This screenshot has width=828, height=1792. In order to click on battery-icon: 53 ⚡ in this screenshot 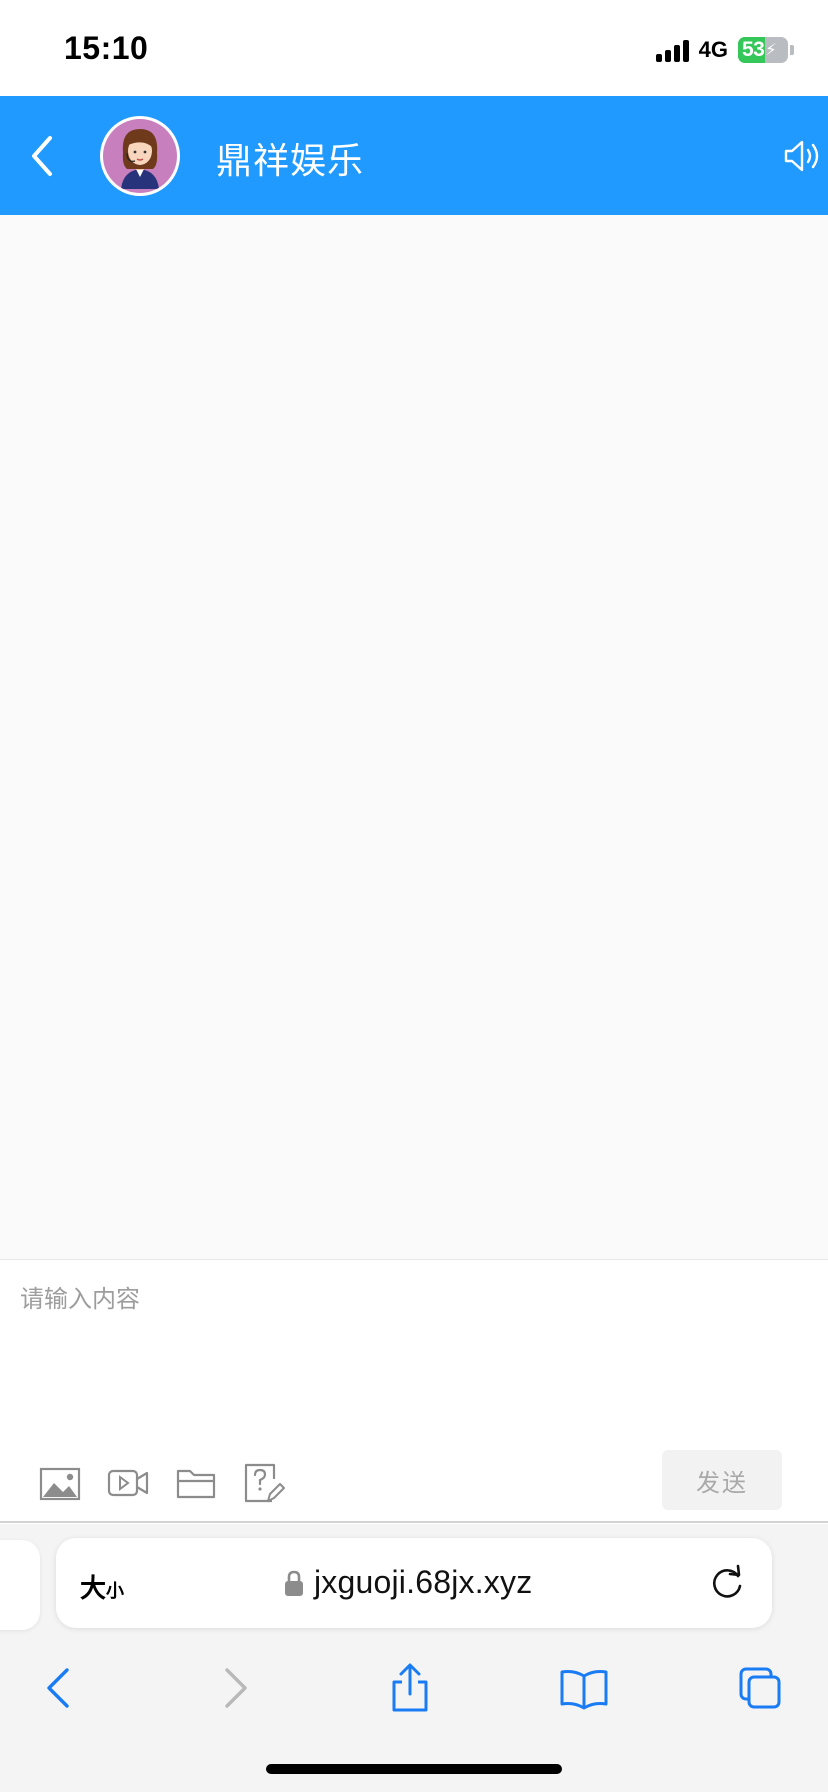, I will do `click(763, 50)`.